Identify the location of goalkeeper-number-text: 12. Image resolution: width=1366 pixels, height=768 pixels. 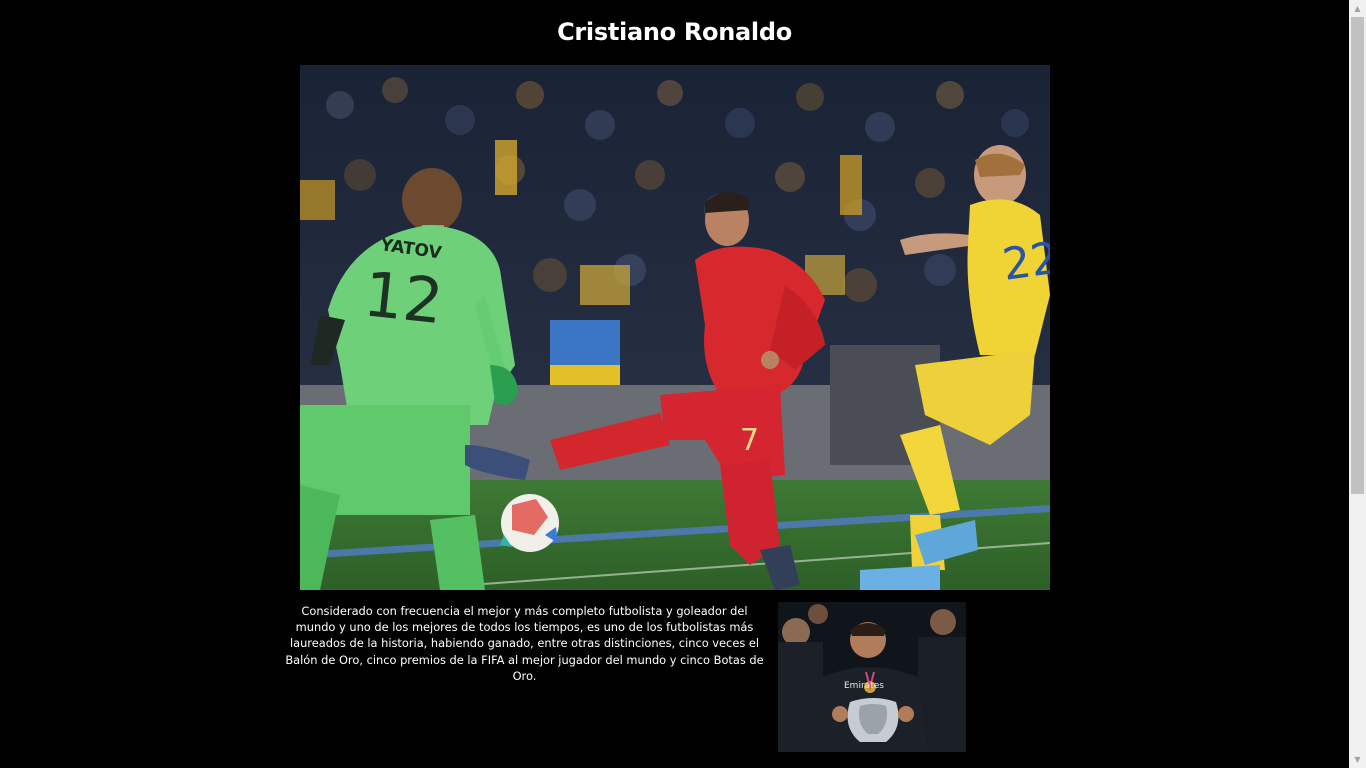
(403, 297).